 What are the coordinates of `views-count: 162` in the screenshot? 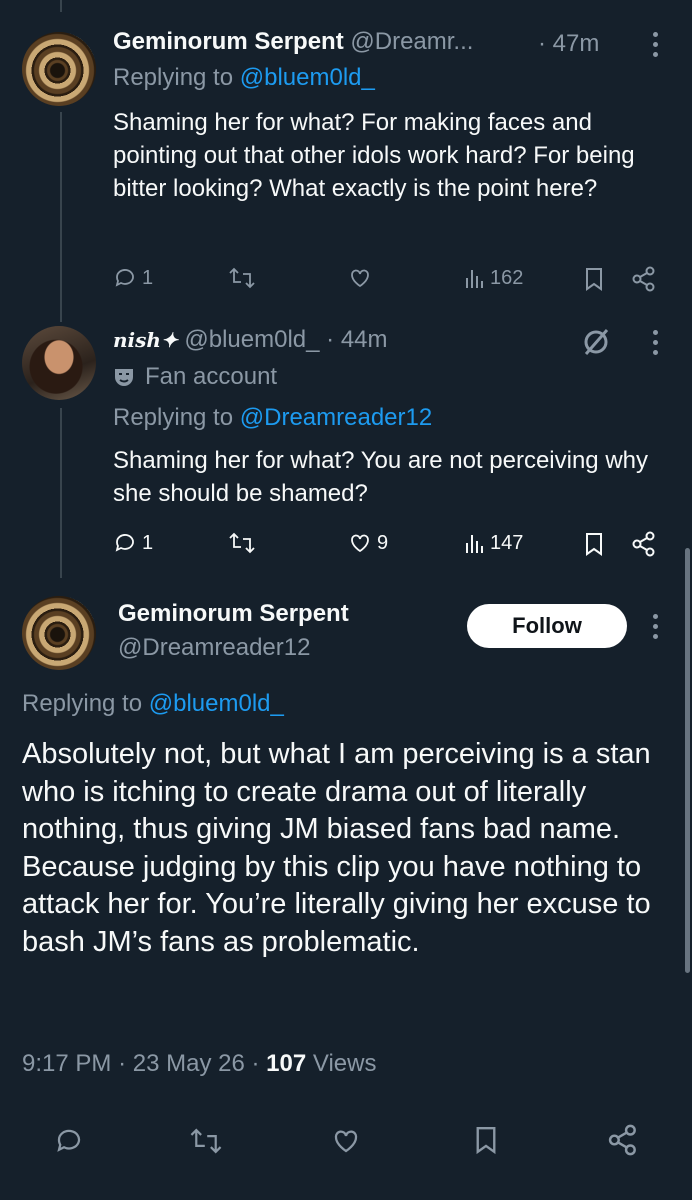 It's located at (507, 277).